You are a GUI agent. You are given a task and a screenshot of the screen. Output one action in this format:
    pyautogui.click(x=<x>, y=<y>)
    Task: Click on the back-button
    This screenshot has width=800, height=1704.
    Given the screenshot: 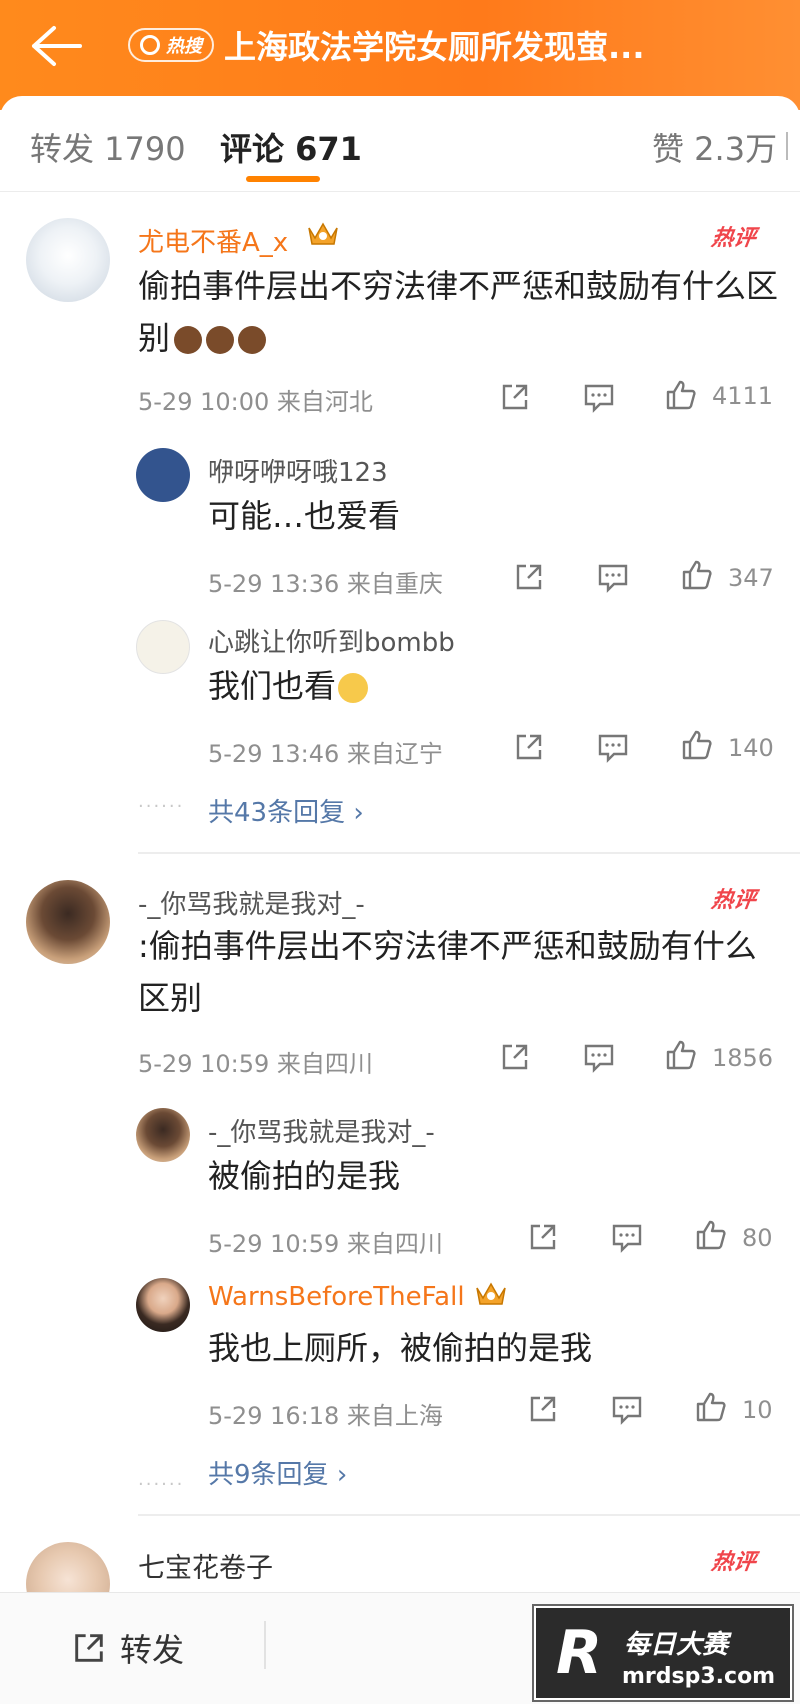 What is the action you would take?
    pyautogui.click(x=56, y=46)
    